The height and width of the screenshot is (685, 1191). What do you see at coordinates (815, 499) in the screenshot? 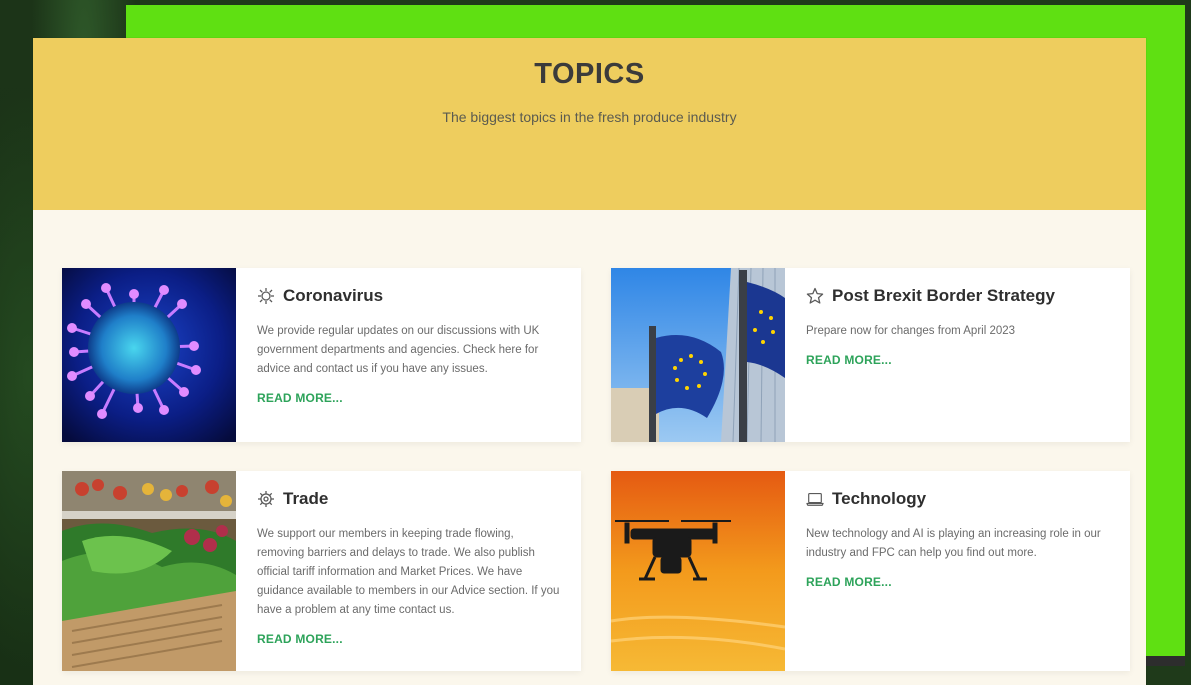
I see `laptop-icon` at bounding box center [815, 499].